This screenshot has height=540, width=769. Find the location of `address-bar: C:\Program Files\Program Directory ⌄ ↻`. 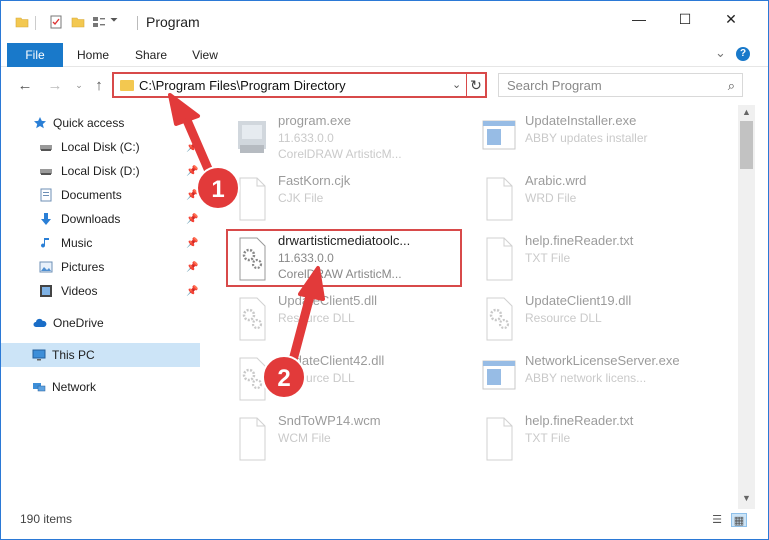

address-bar: C:\Program Files\Program Directory ⌄ ↻ is located at coordinates (299, 85).